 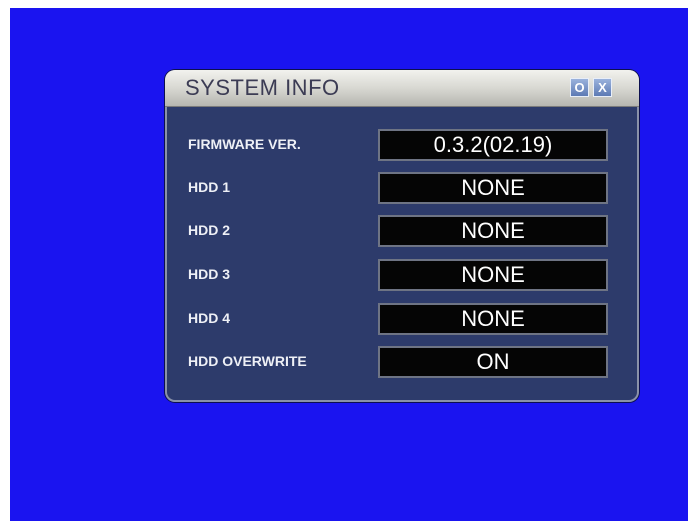 I want to click on options-button: O, so click(x=579, y=87).